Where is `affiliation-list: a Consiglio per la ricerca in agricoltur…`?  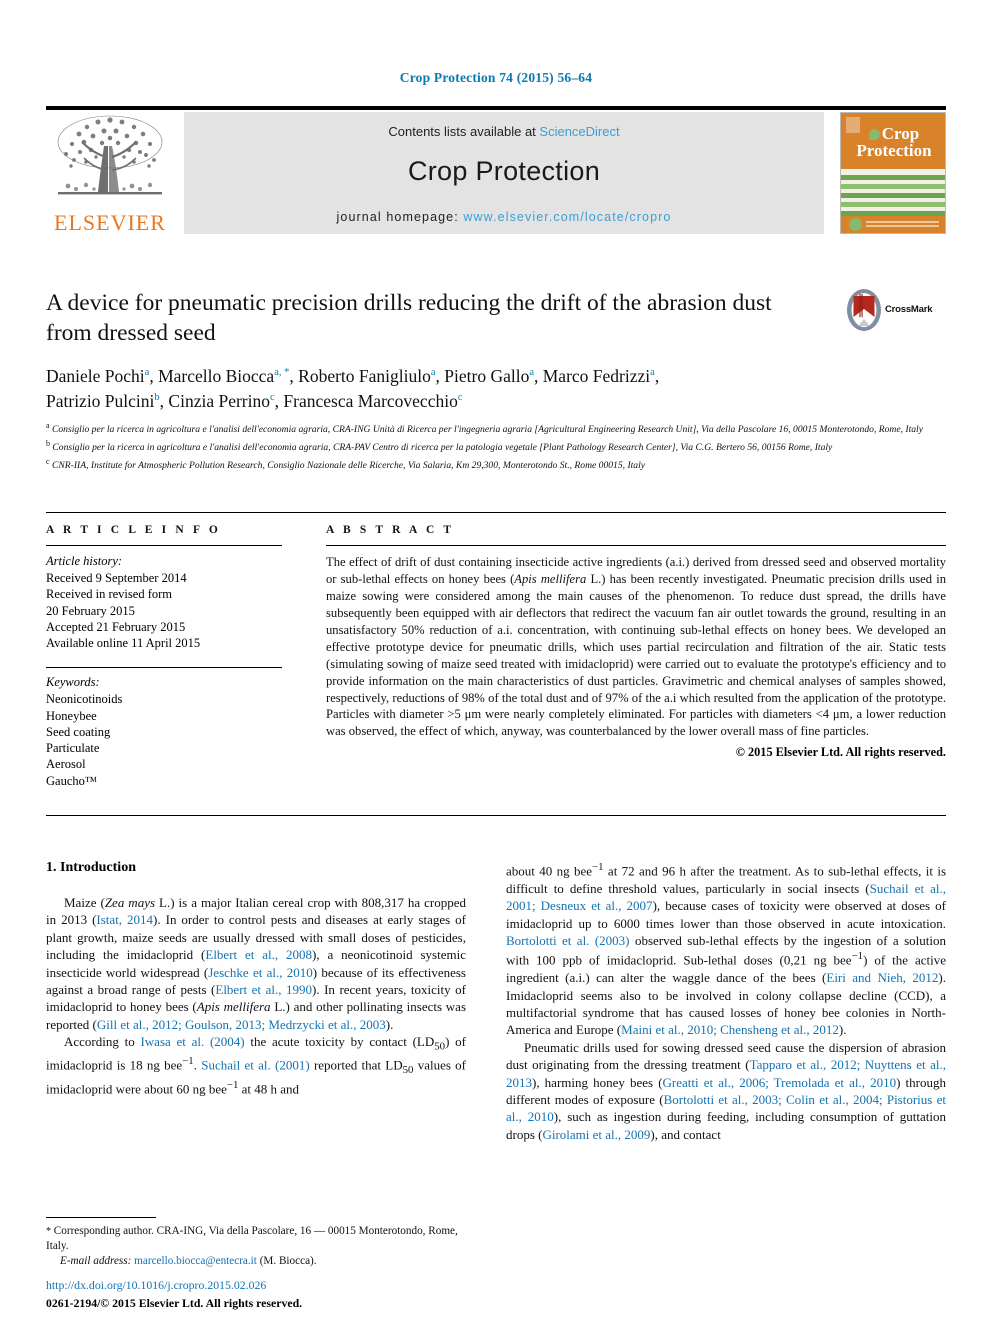
affiliation-list: a Consiglio per la ricerca in agricoltur… is located at coordinates (491, 446).